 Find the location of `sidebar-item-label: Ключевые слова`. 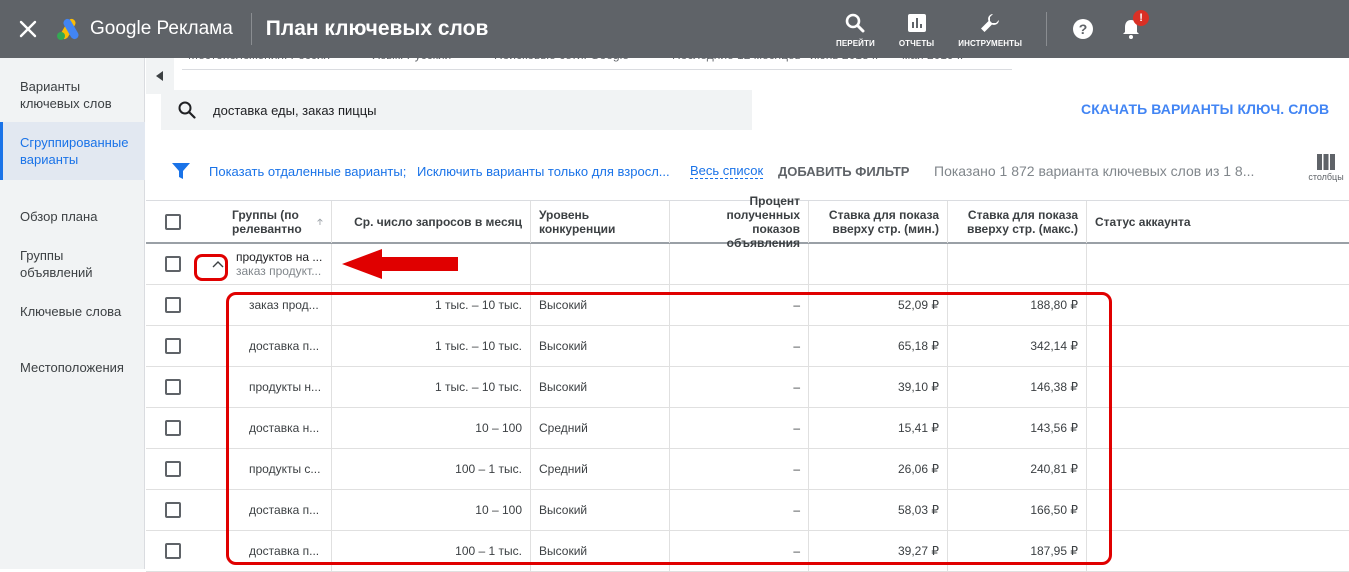

sidebar-item-label: Ключевые слова is located at coordinates (71, 311).